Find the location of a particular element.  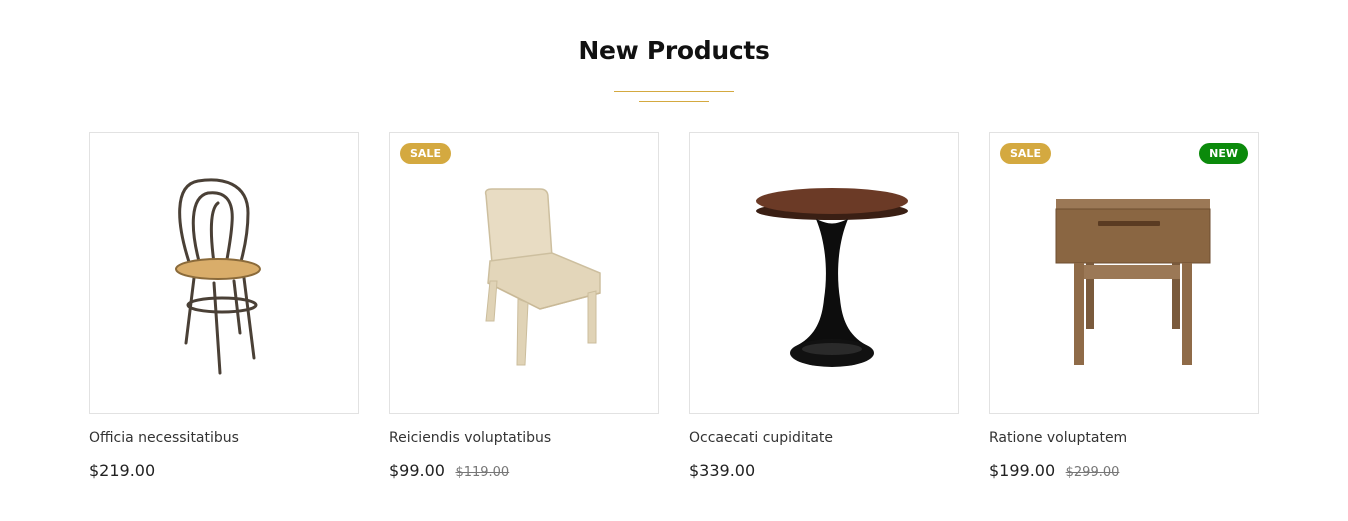

product-name: Reiciendis voluptatibus is located at coordinates (524, 438).